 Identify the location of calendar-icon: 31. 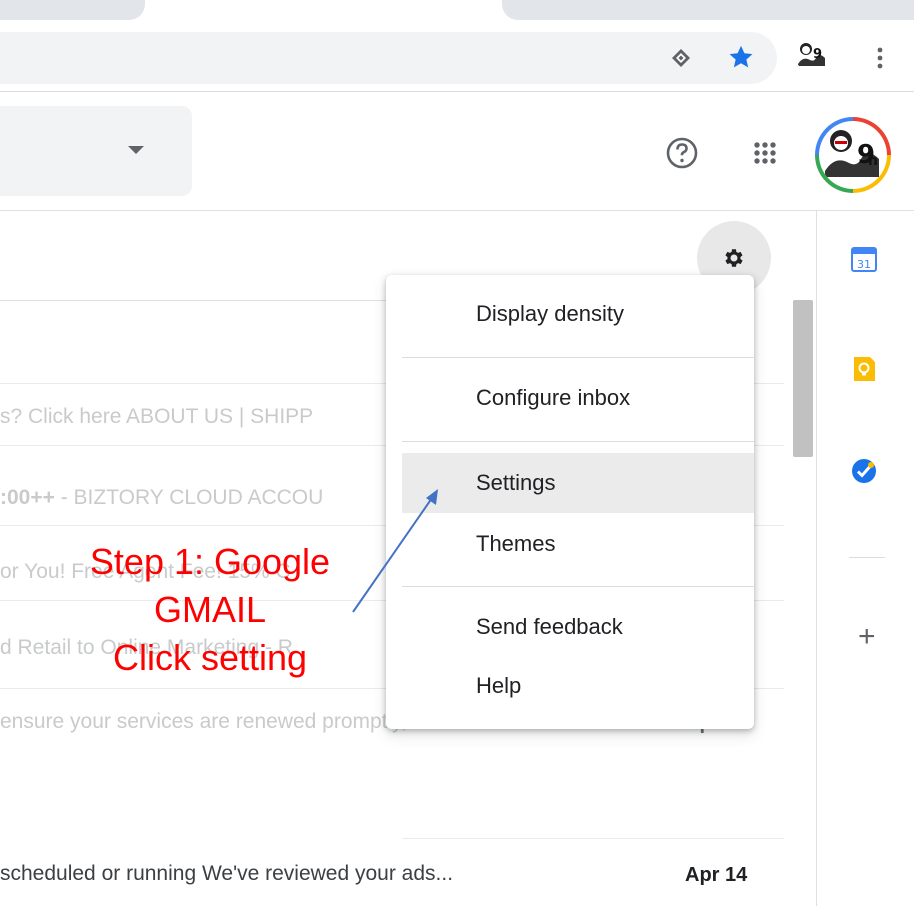
(864, 259).